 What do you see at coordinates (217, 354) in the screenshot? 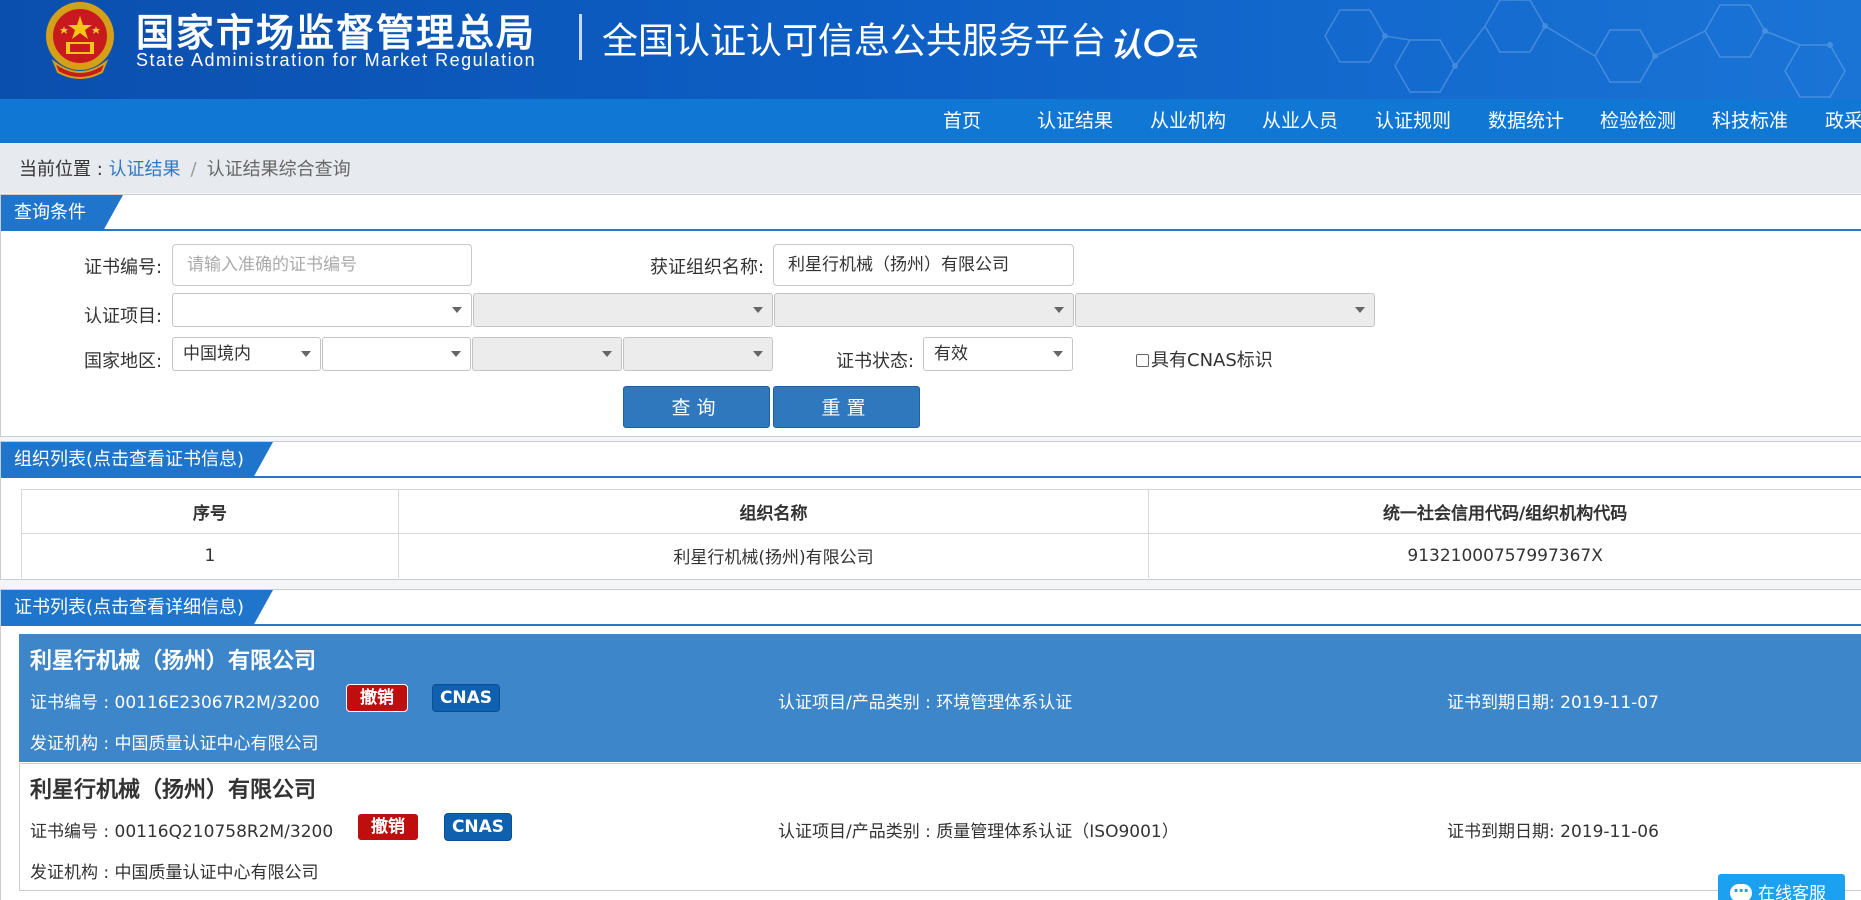
I see `region-select-1-value: 中国境内` at bounding box center [217, 354].